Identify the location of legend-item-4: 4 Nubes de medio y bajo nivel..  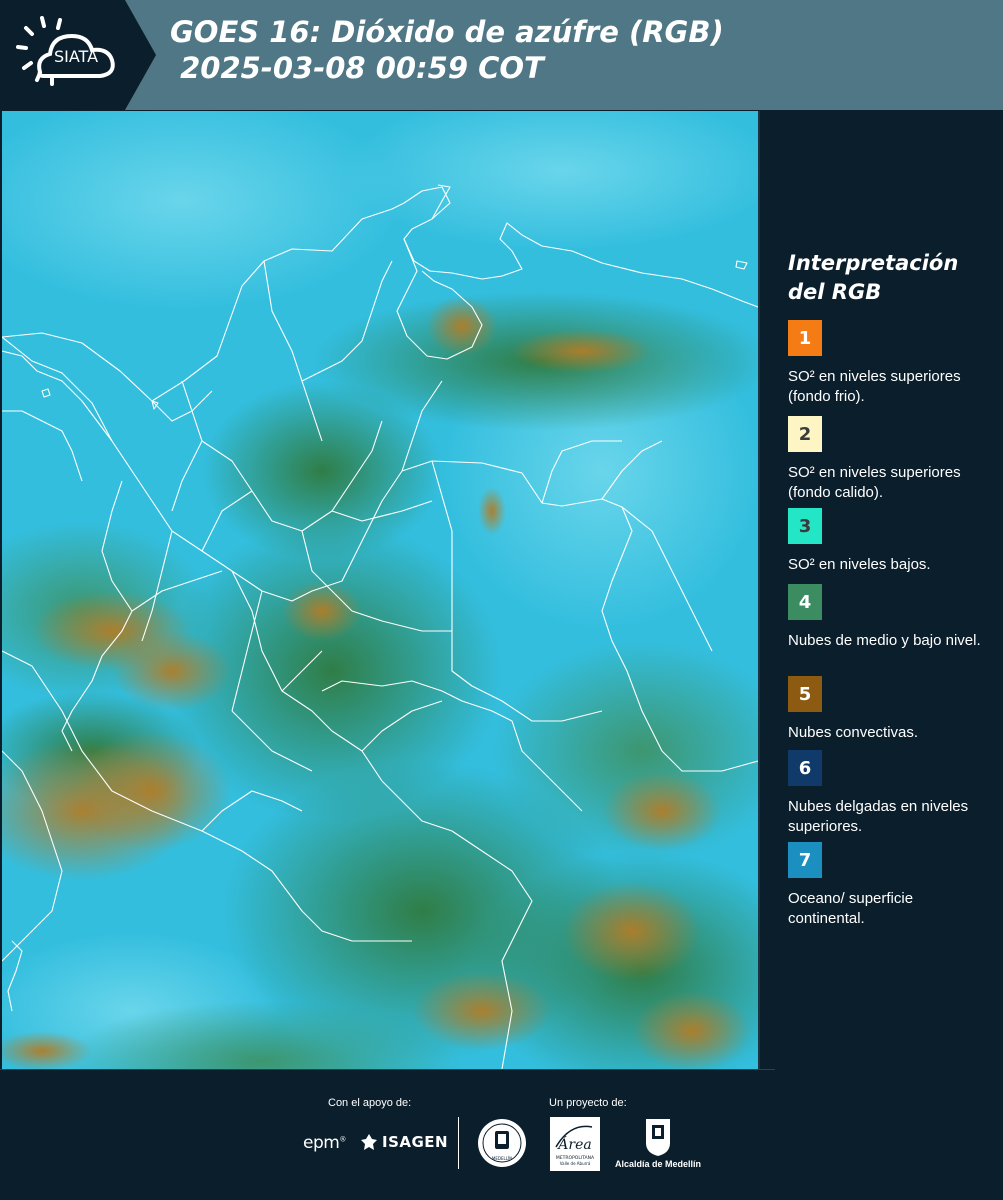
(890, 617).